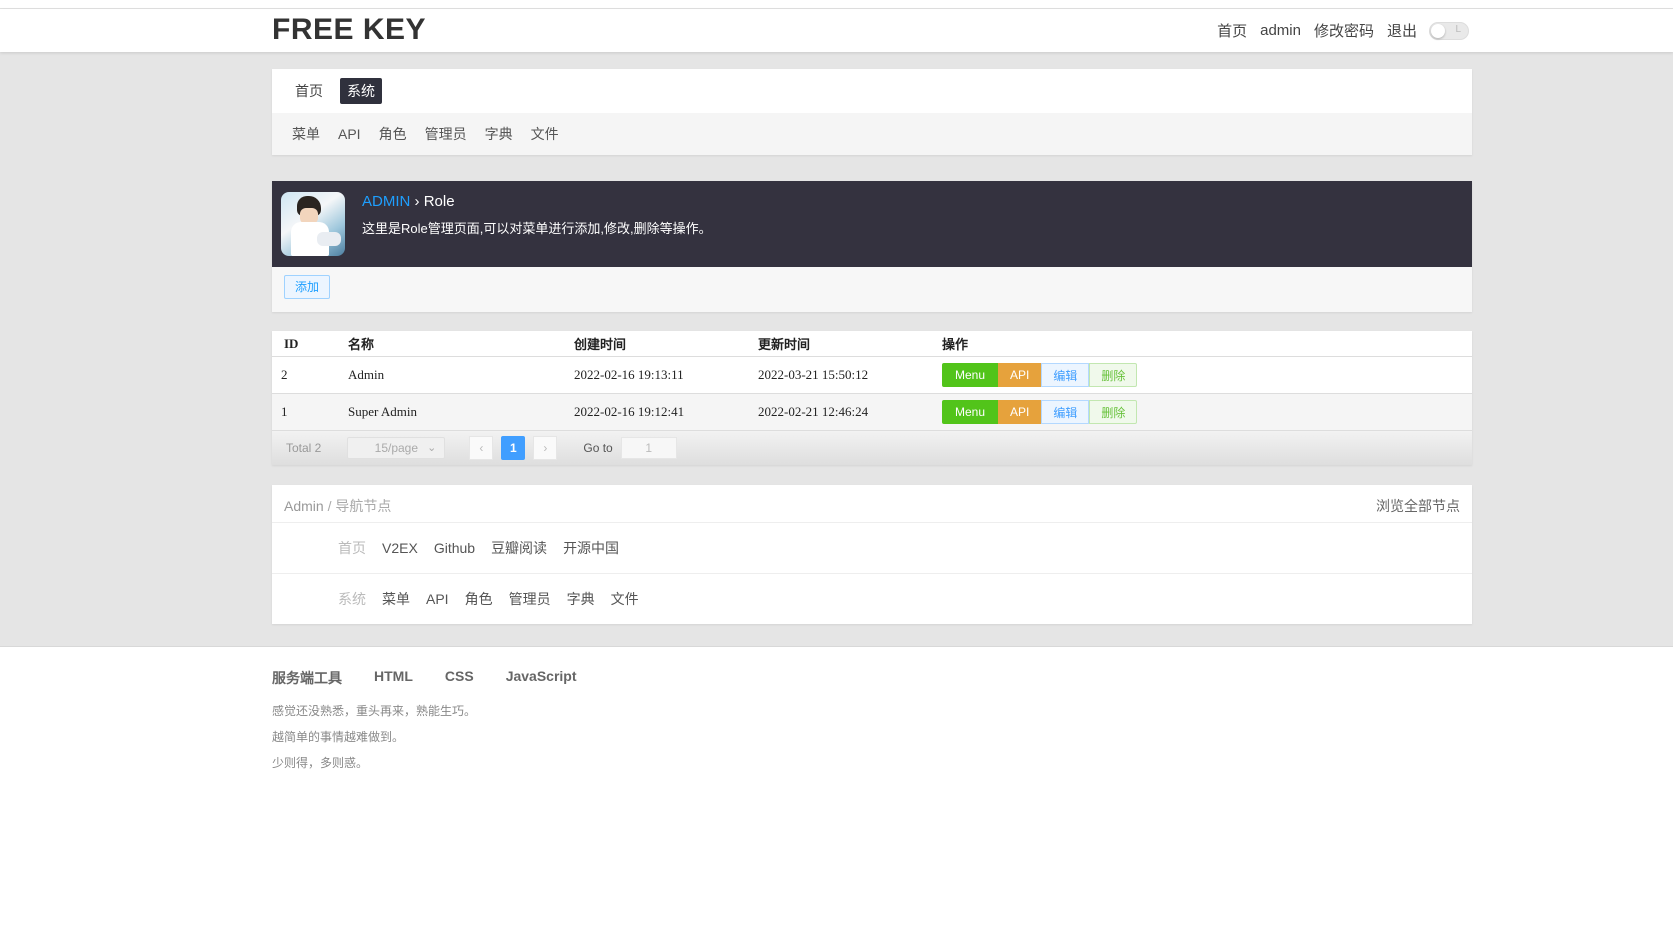 This screenshot has width=1673, height=939. What do you see at coordinates (872, 289) in the screenshot?
I see `toolbar: 添加` at bounding box center [872, 289].